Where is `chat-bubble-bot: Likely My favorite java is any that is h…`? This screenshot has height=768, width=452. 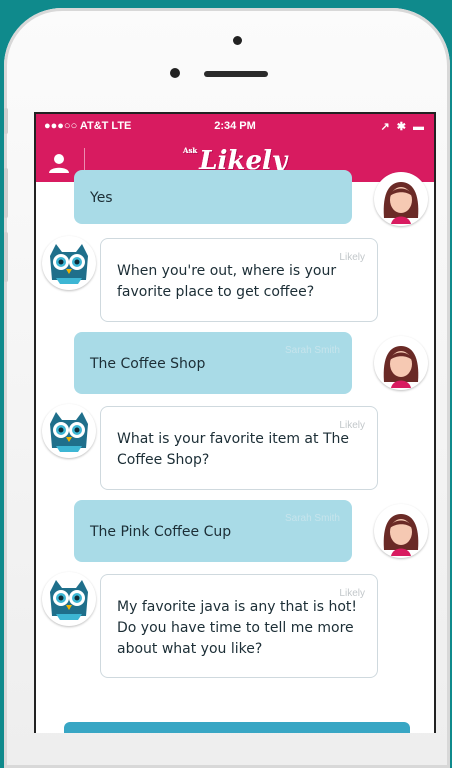 chat-bubble-bot: Likely My favorite java is any that is h… is located at coordinates (239, 626).